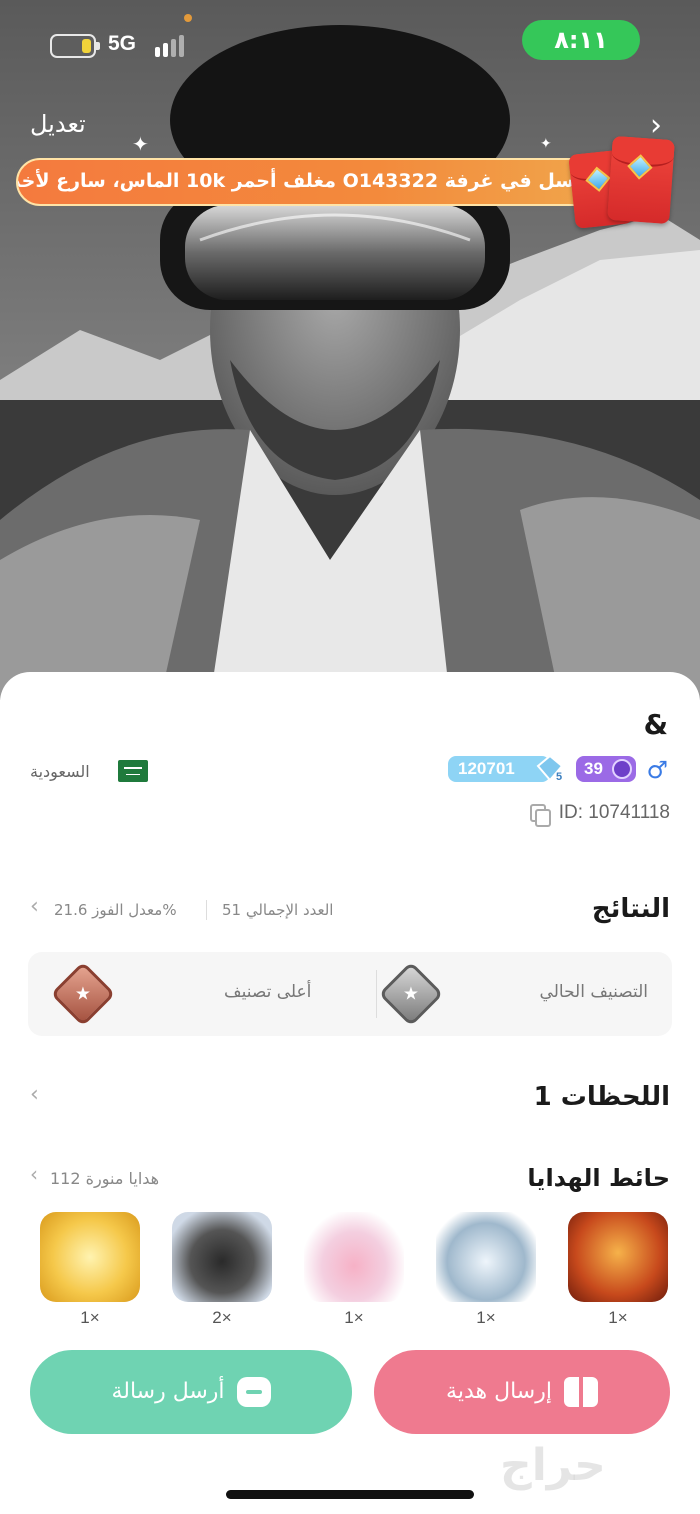  What do you see at coordinates (122, 43) in the screenshot?
I see `network-type: 5G` at bounding box center [122, 43].